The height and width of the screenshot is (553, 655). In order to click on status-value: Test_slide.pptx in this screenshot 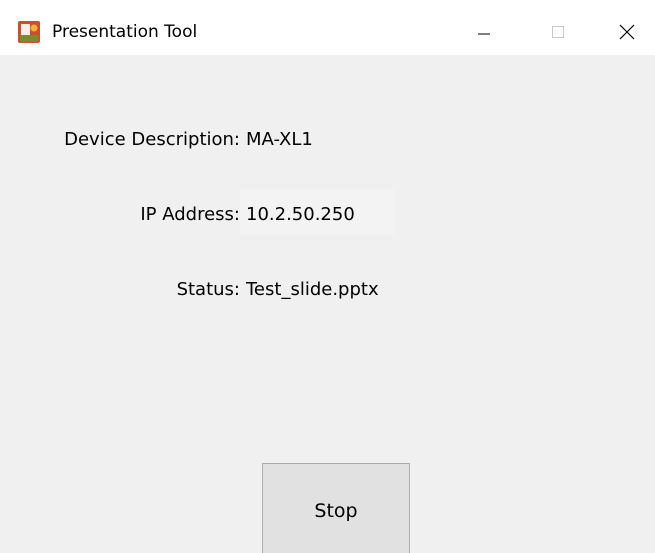, I will do `click(312, 289)`.